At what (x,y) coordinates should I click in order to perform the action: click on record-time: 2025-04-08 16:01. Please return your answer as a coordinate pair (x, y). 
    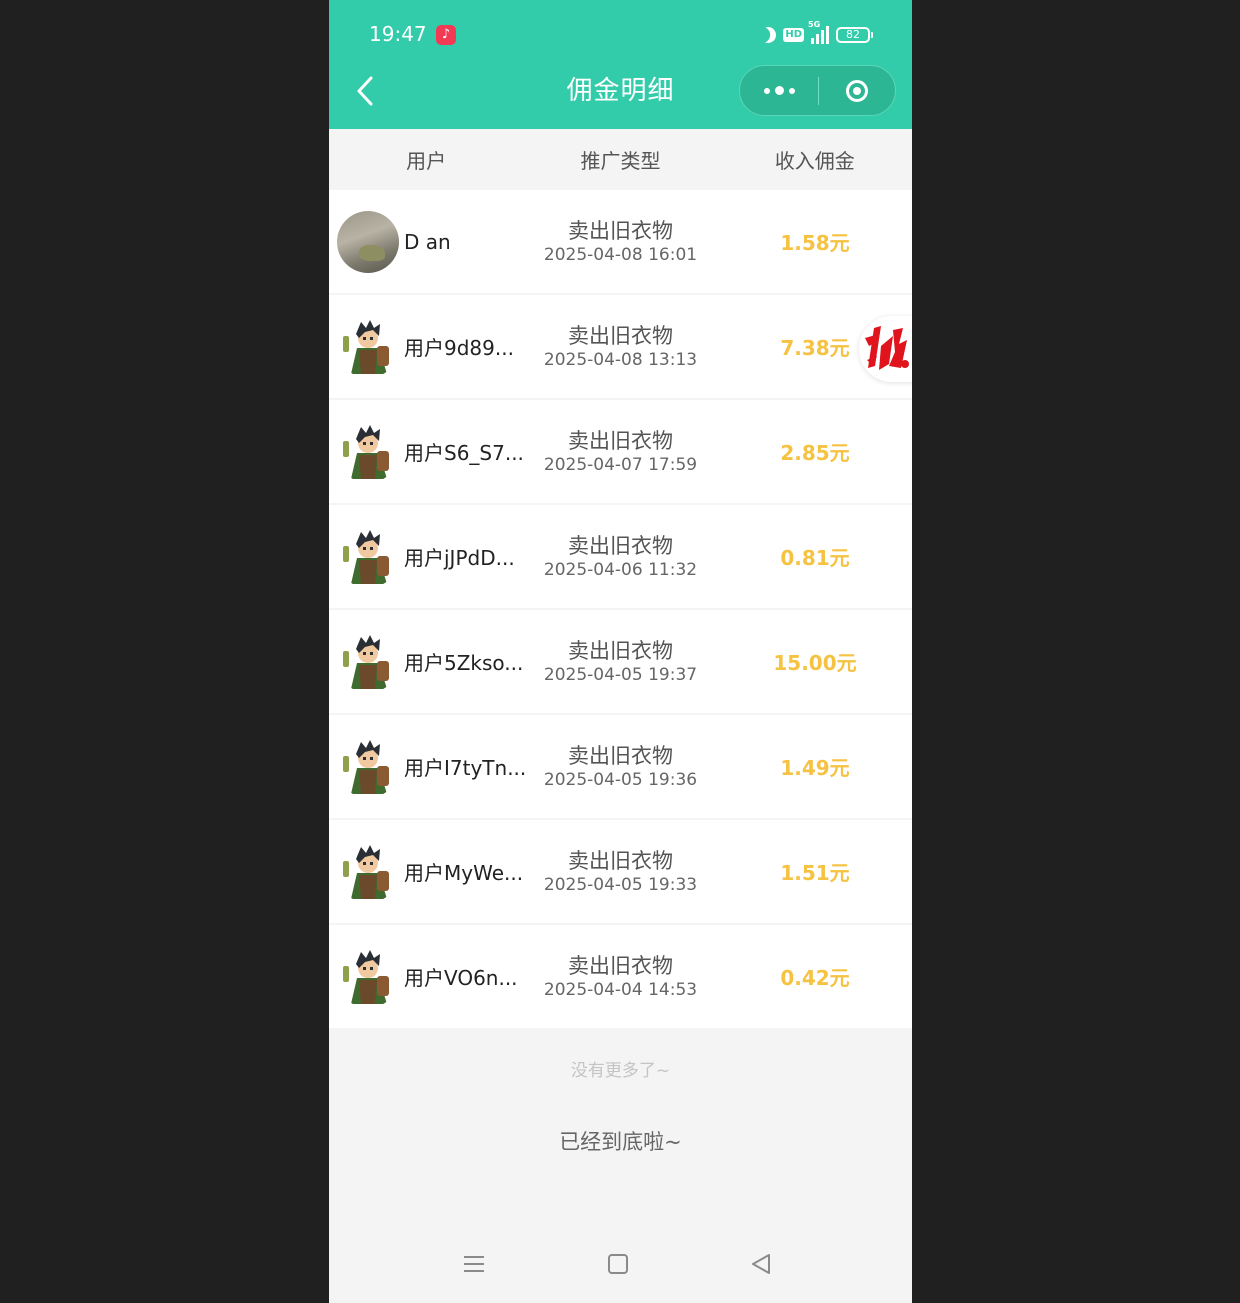
    Looking at the image, I should click on (620, 254).